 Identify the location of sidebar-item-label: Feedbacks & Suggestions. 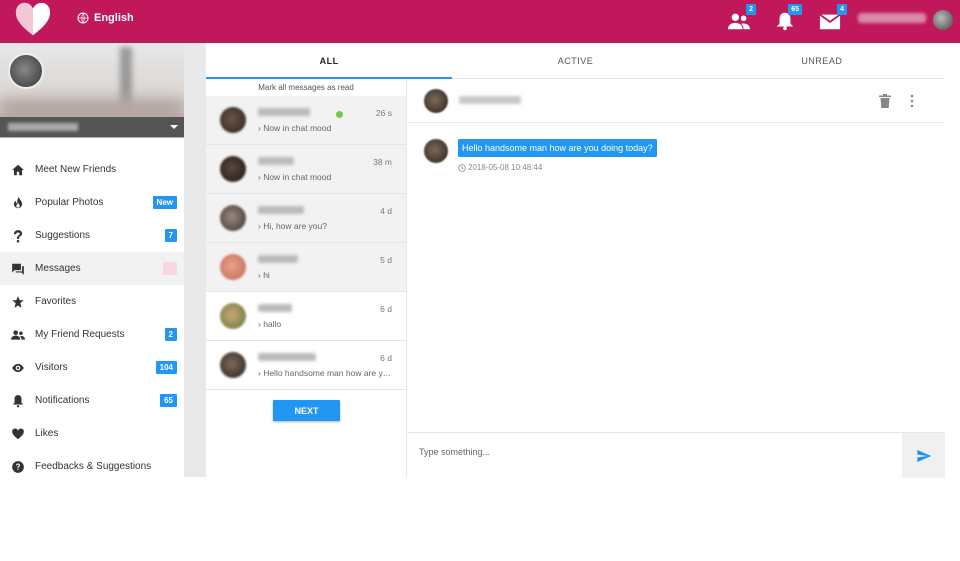
(93, 466).